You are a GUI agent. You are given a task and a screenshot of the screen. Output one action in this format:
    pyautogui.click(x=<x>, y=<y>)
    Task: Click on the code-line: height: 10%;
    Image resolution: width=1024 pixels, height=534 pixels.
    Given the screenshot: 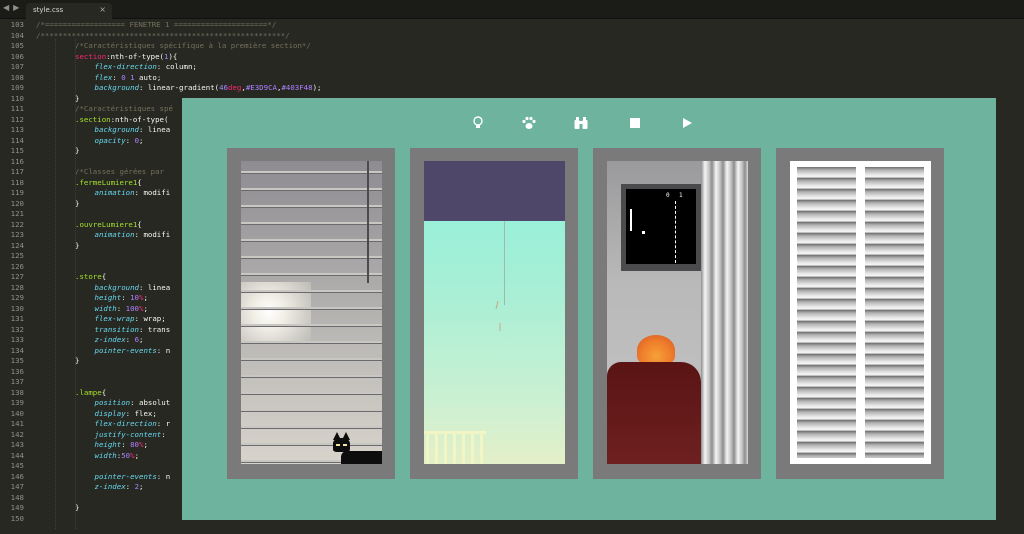 What is the action you would take?
    pyautogui.click(x=121, y=298)
    